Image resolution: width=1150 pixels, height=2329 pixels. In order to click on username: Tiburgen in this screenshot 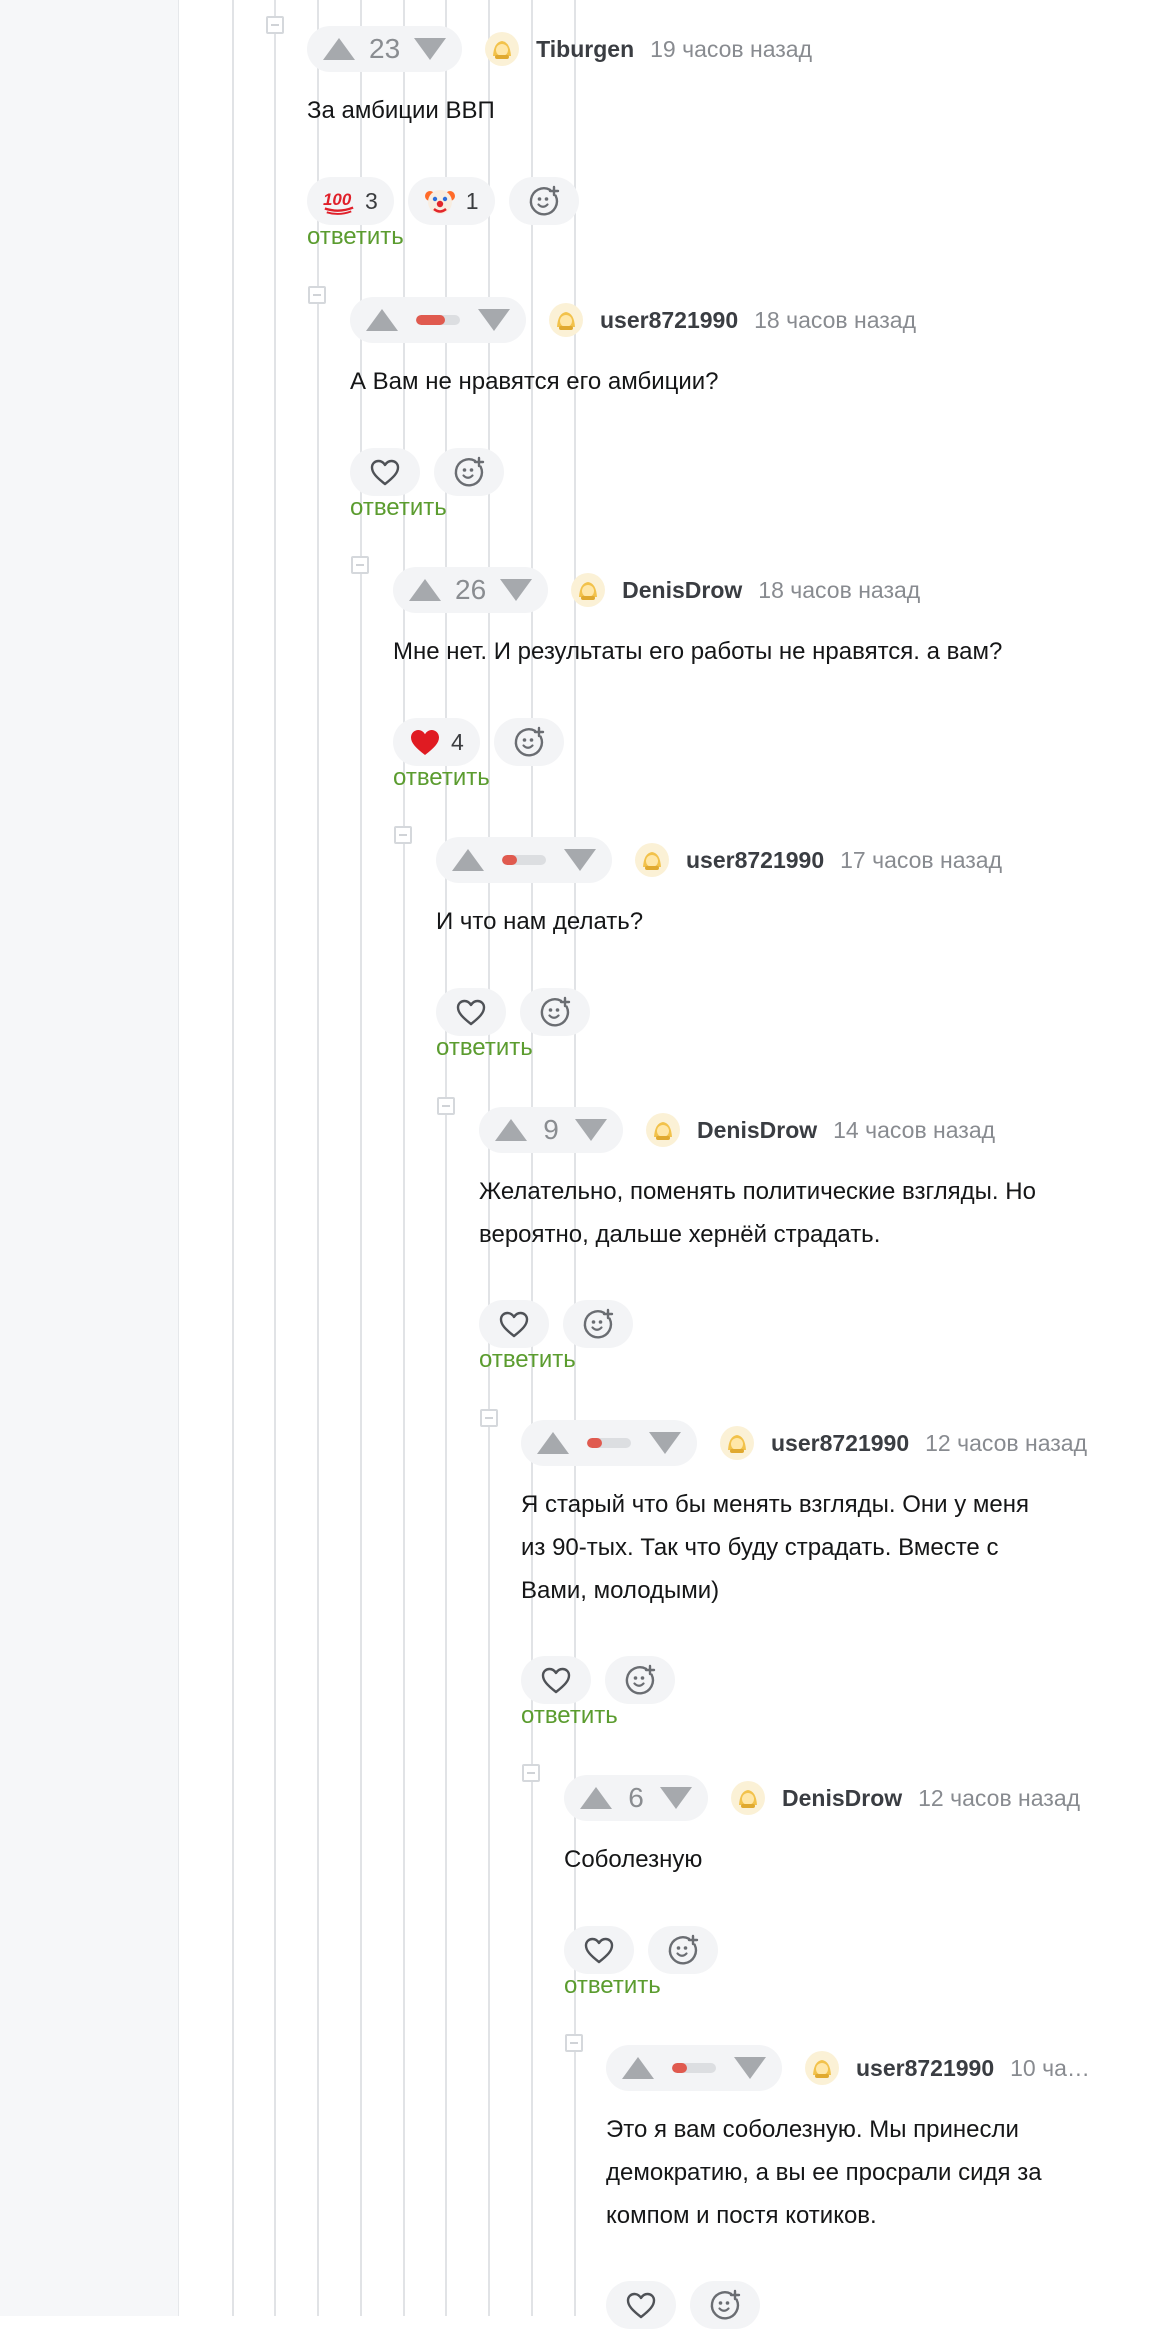, I will do `click(585, 49)`.